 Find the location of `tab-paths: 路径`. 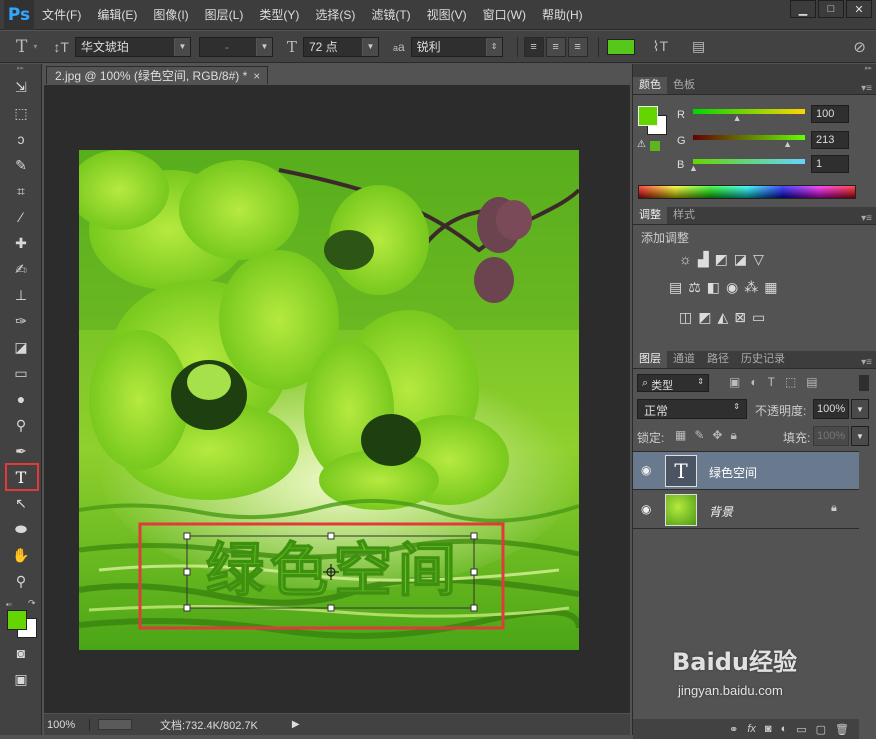

tab-paths: 路径 is located at coordinates (718, 359).